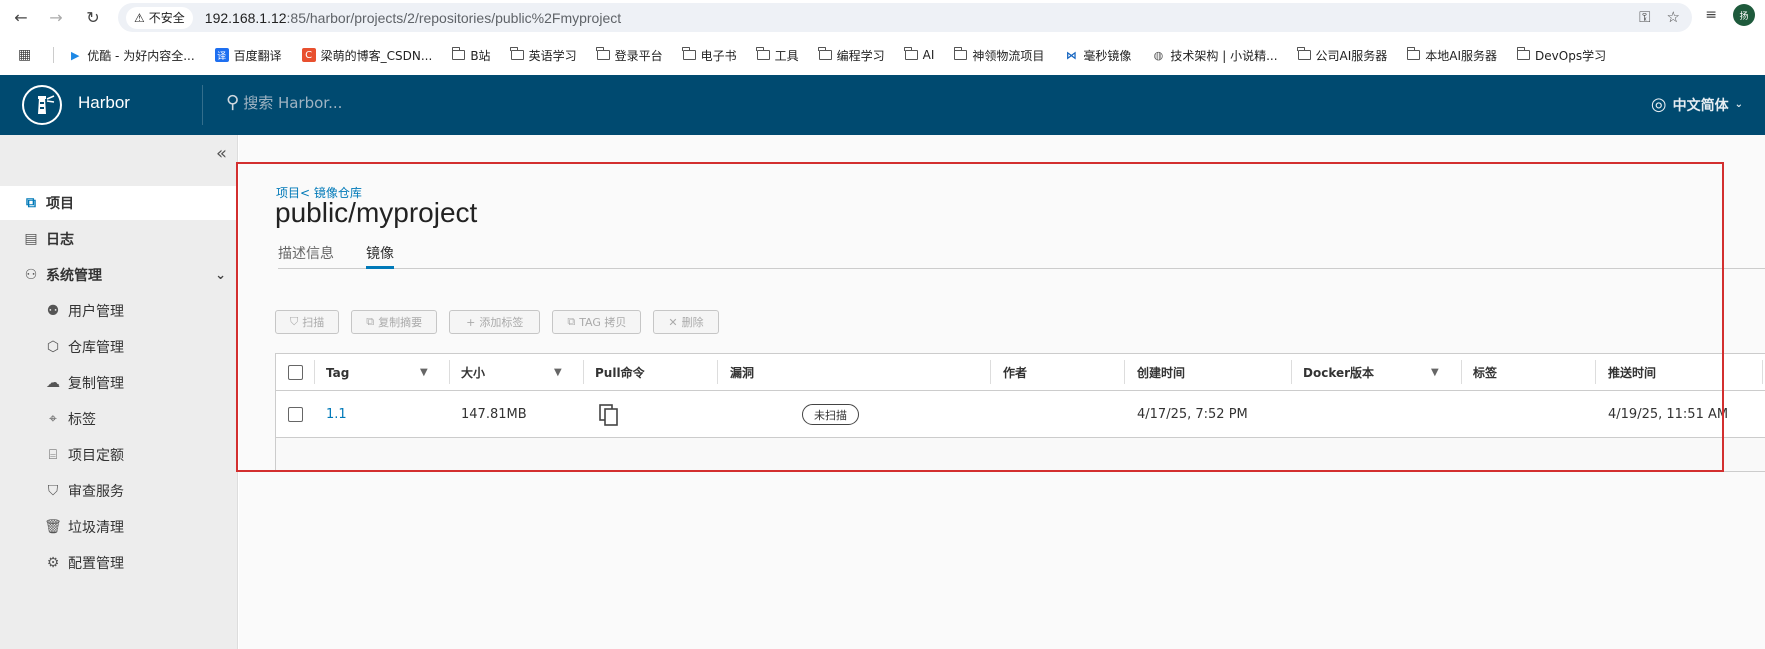 The height and width of the screenshot is (649, 1765). What do you see at coordinates (851, 55) in the screenshot?
I see `bookmark-item: 编程学习` at bounding box center [851, 55].